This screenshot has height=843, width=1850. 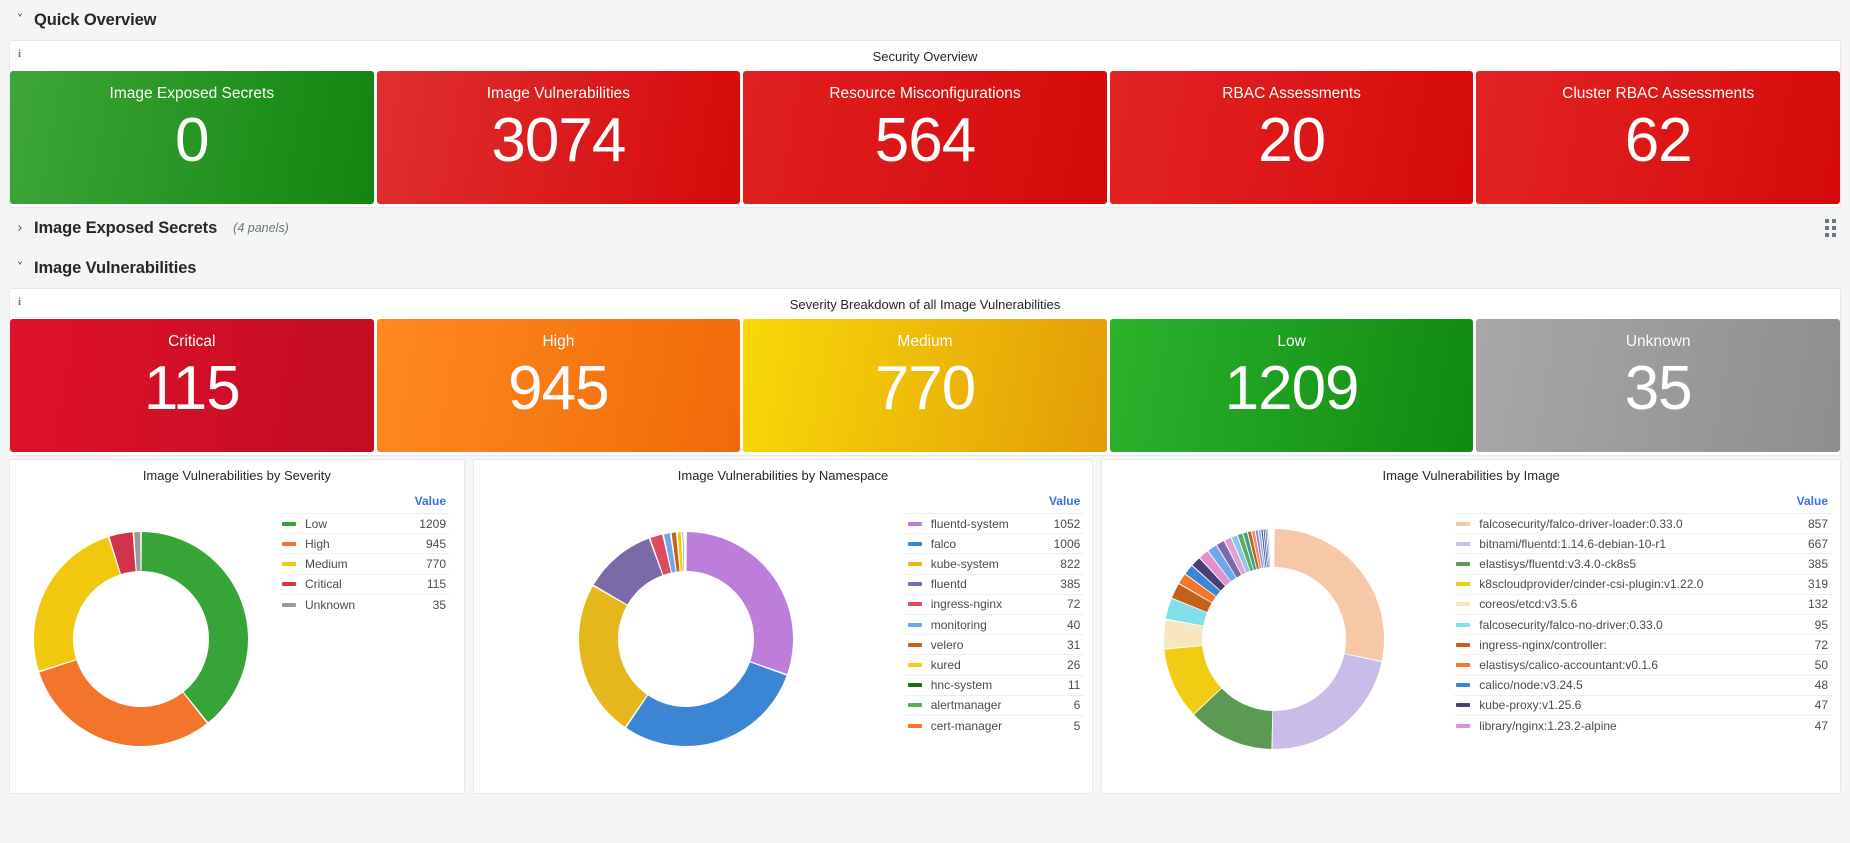 I want to click on legend-series-name: coreos/etcd:v3.5.6, so click(x=1528, y=604).